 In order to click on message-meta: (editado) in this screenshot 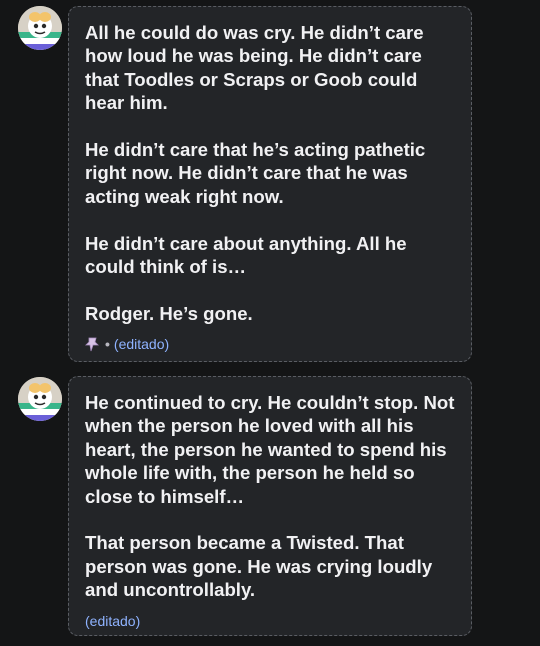, I will do `click(270, 621)`.